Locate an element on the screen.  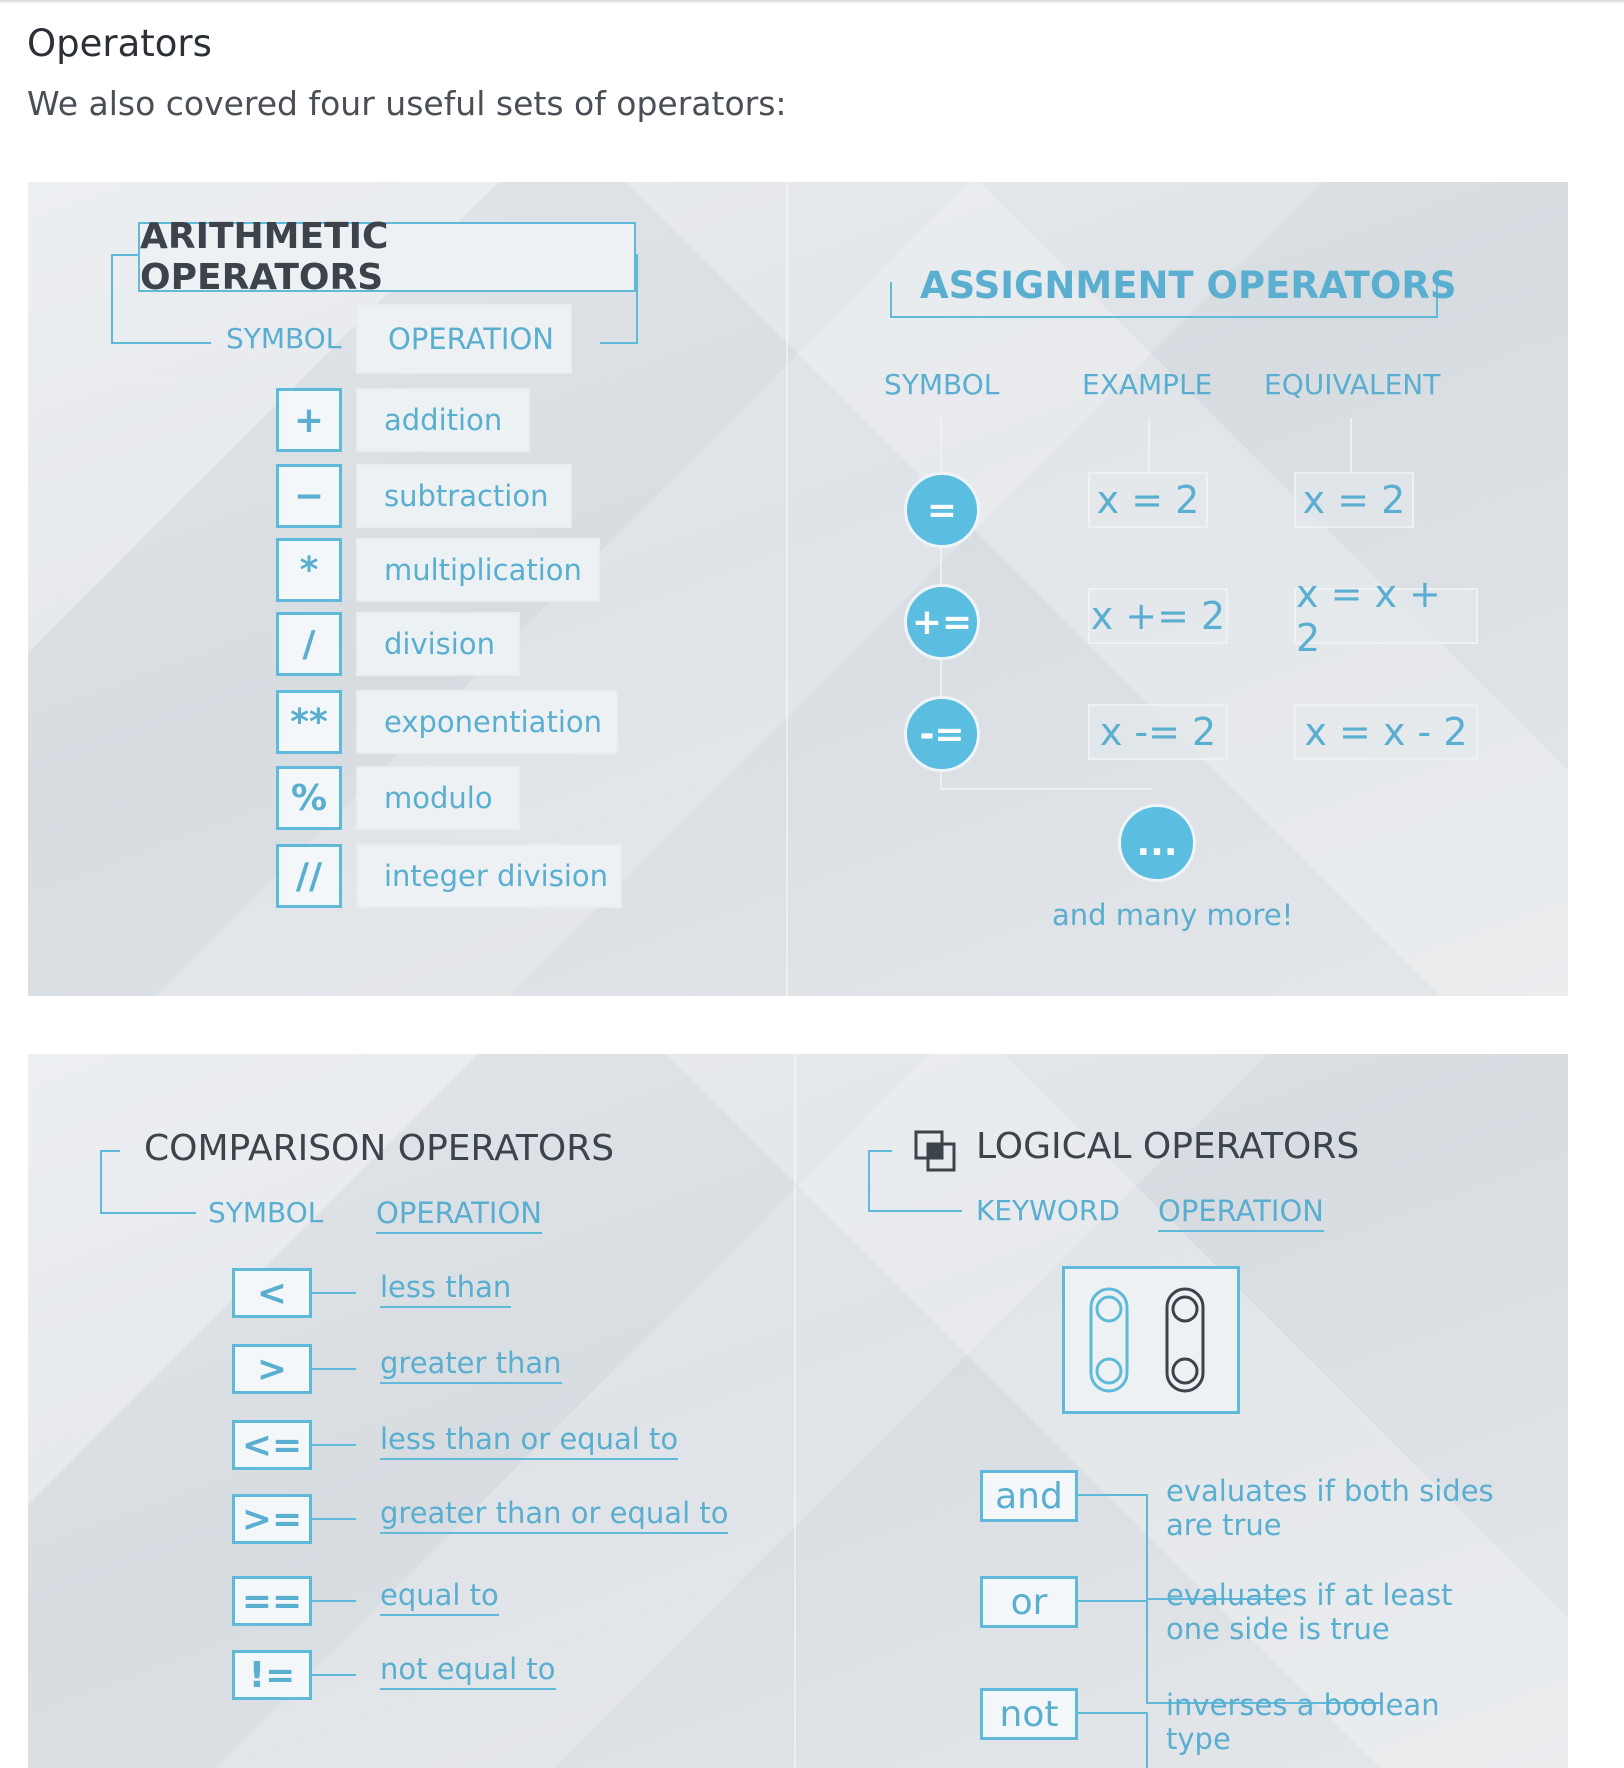
logic-keyword-and: and is located at coordinates (1029, 1496).